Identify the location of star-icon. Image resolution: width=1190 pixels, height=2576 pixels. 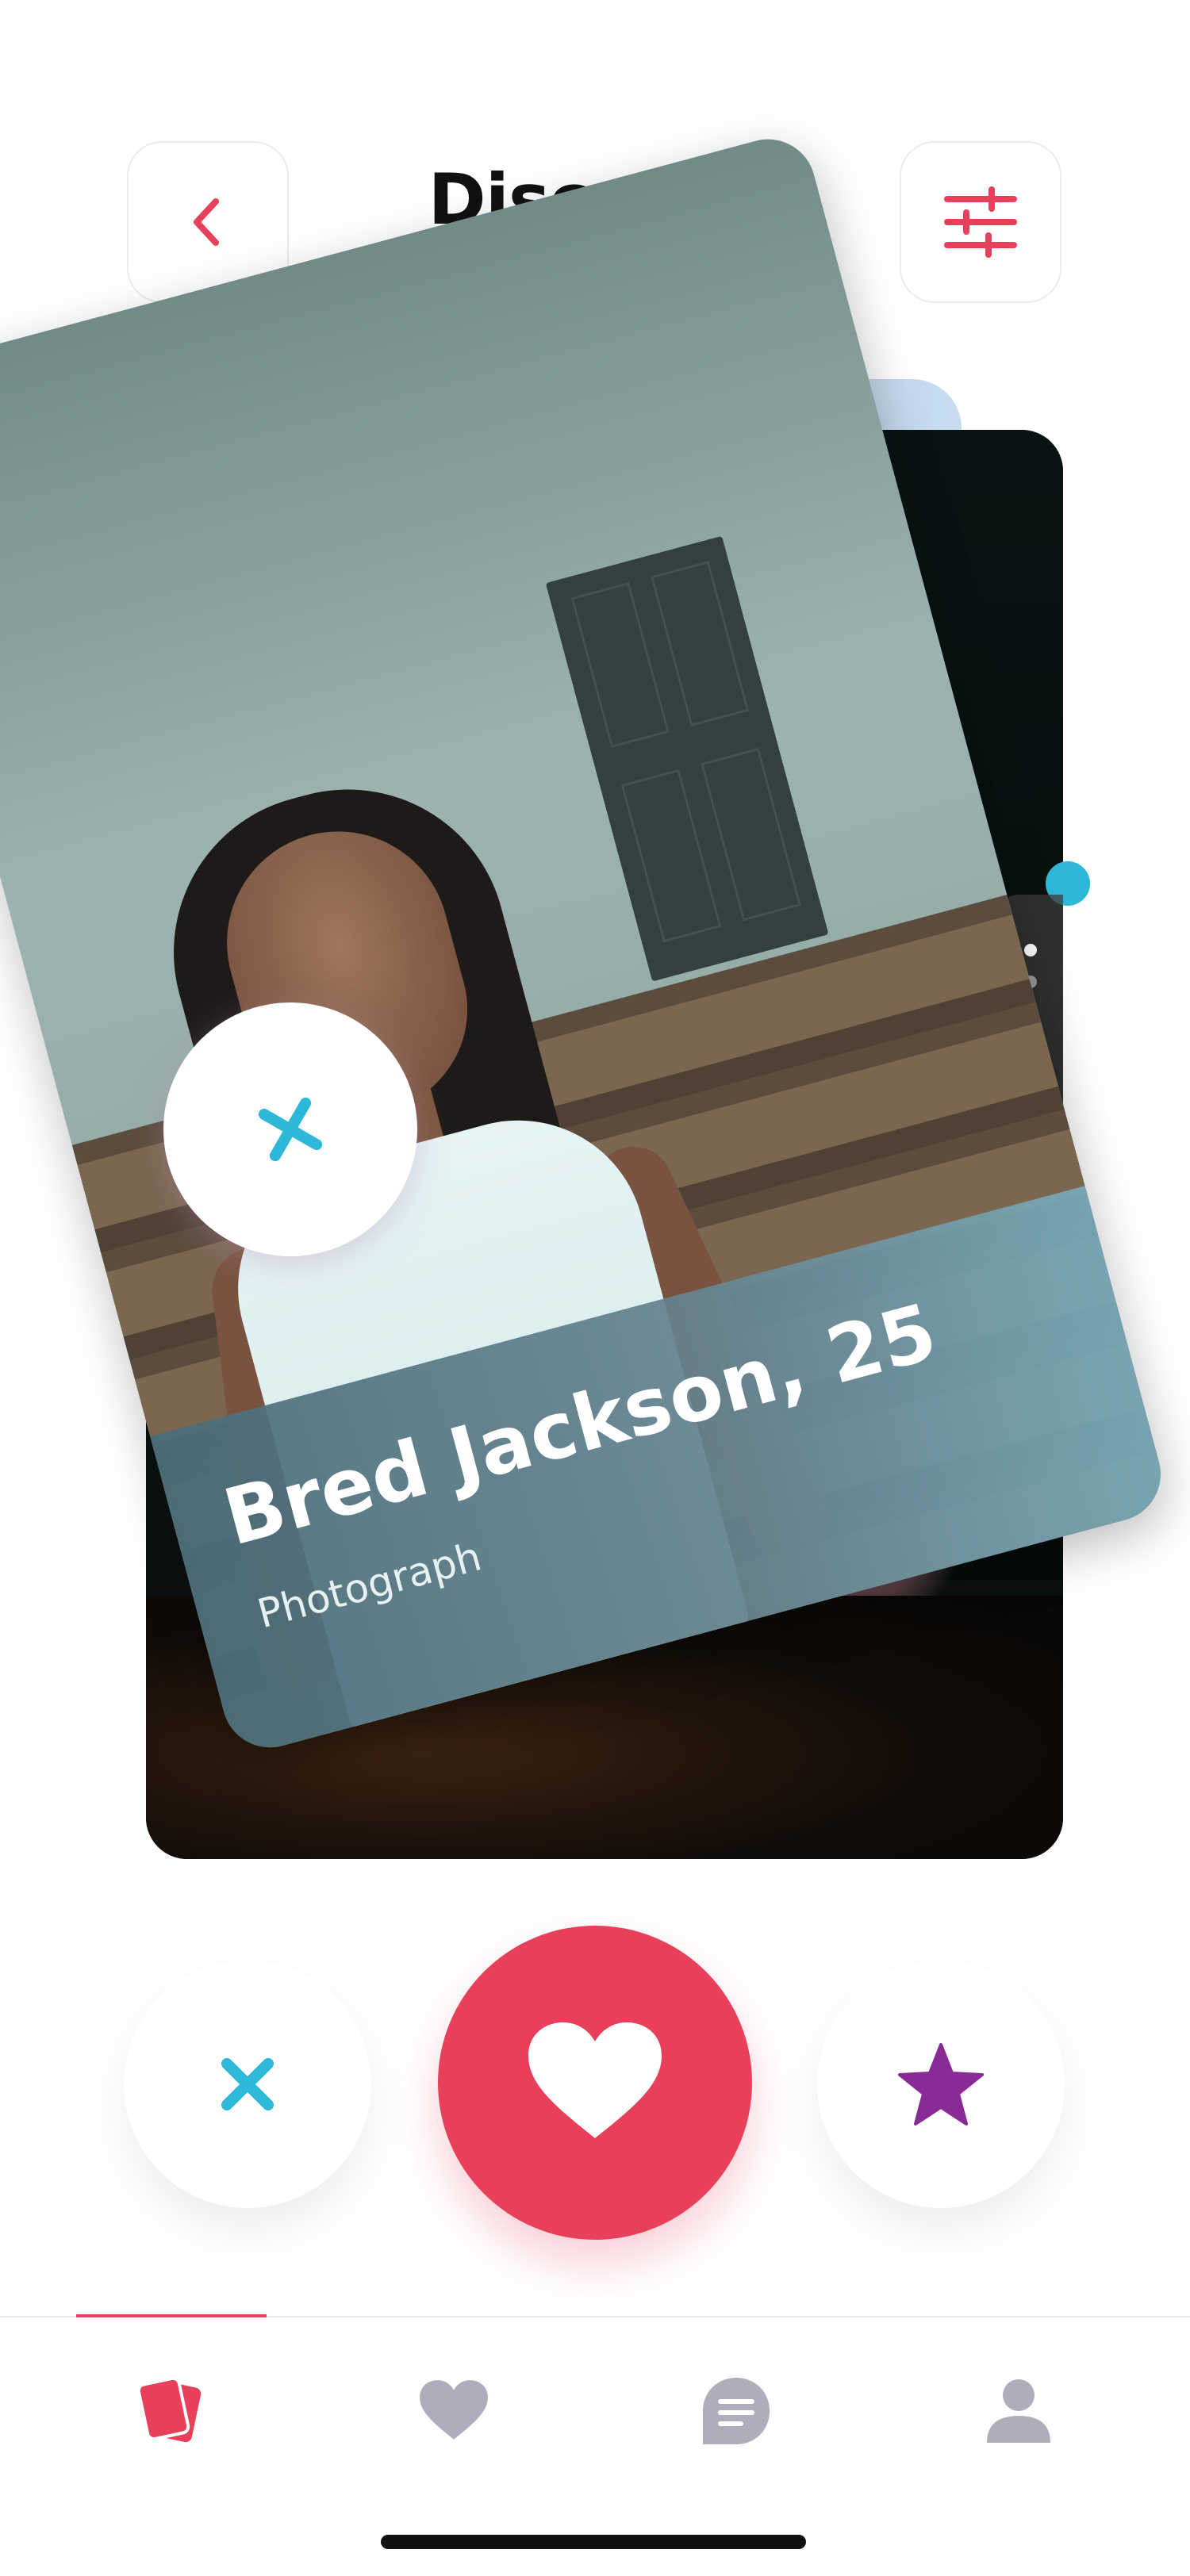
(941, 2085).